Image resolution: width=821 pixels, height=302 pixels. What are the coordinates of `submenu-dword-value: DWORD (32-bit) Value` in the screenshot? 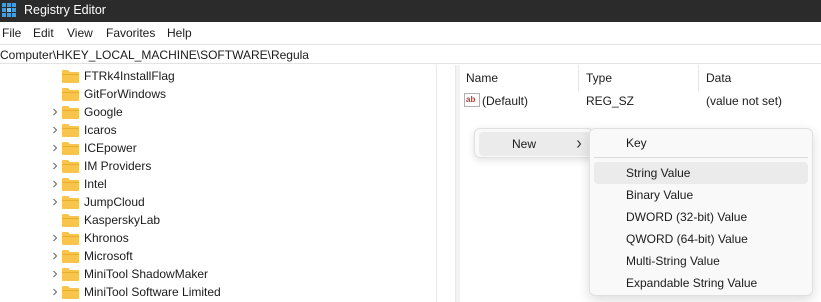 It's located at (701, 217).